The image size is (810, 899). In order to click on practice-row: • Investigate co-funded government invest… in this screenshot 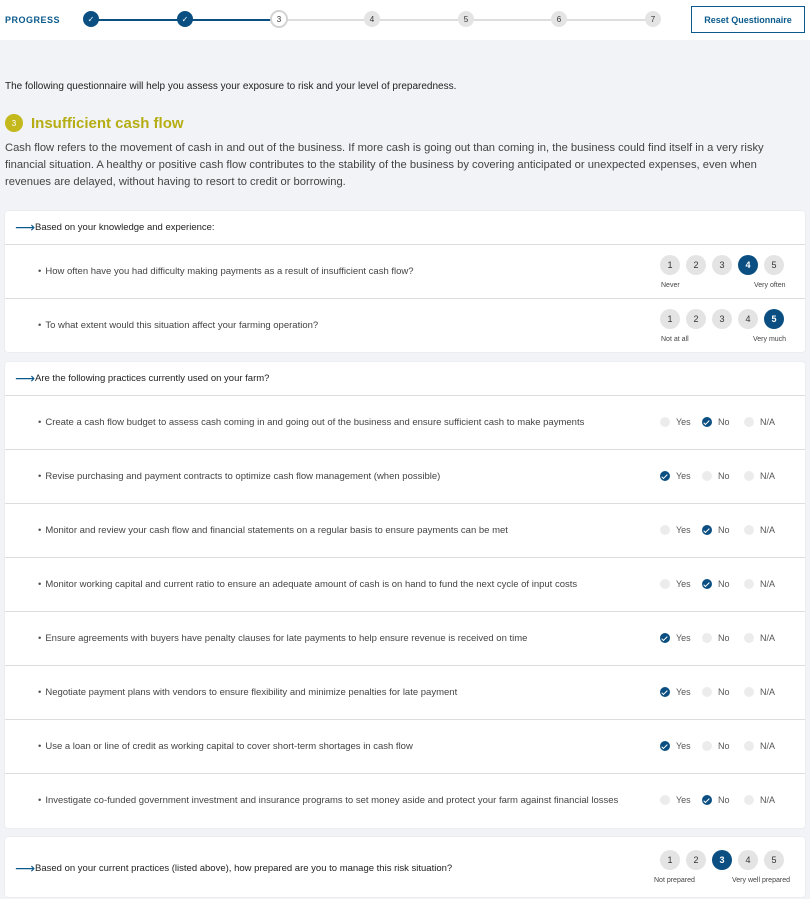, I will do `click(405, 801)`.